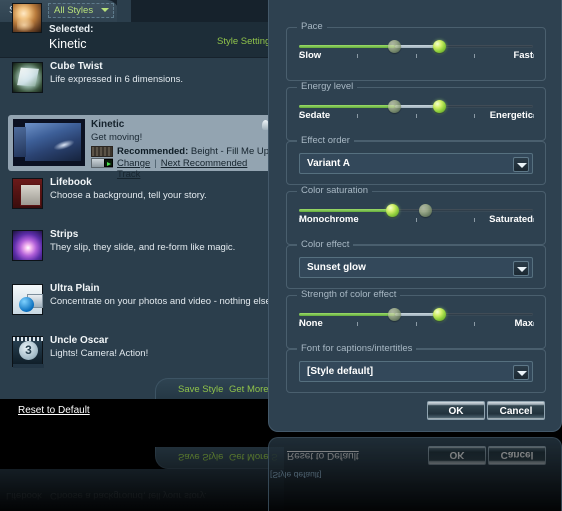  What do you see at coordinates (340, 371) in the screenshot?
I see `combo-value: [Style default]` at bounding box center [340, 371].